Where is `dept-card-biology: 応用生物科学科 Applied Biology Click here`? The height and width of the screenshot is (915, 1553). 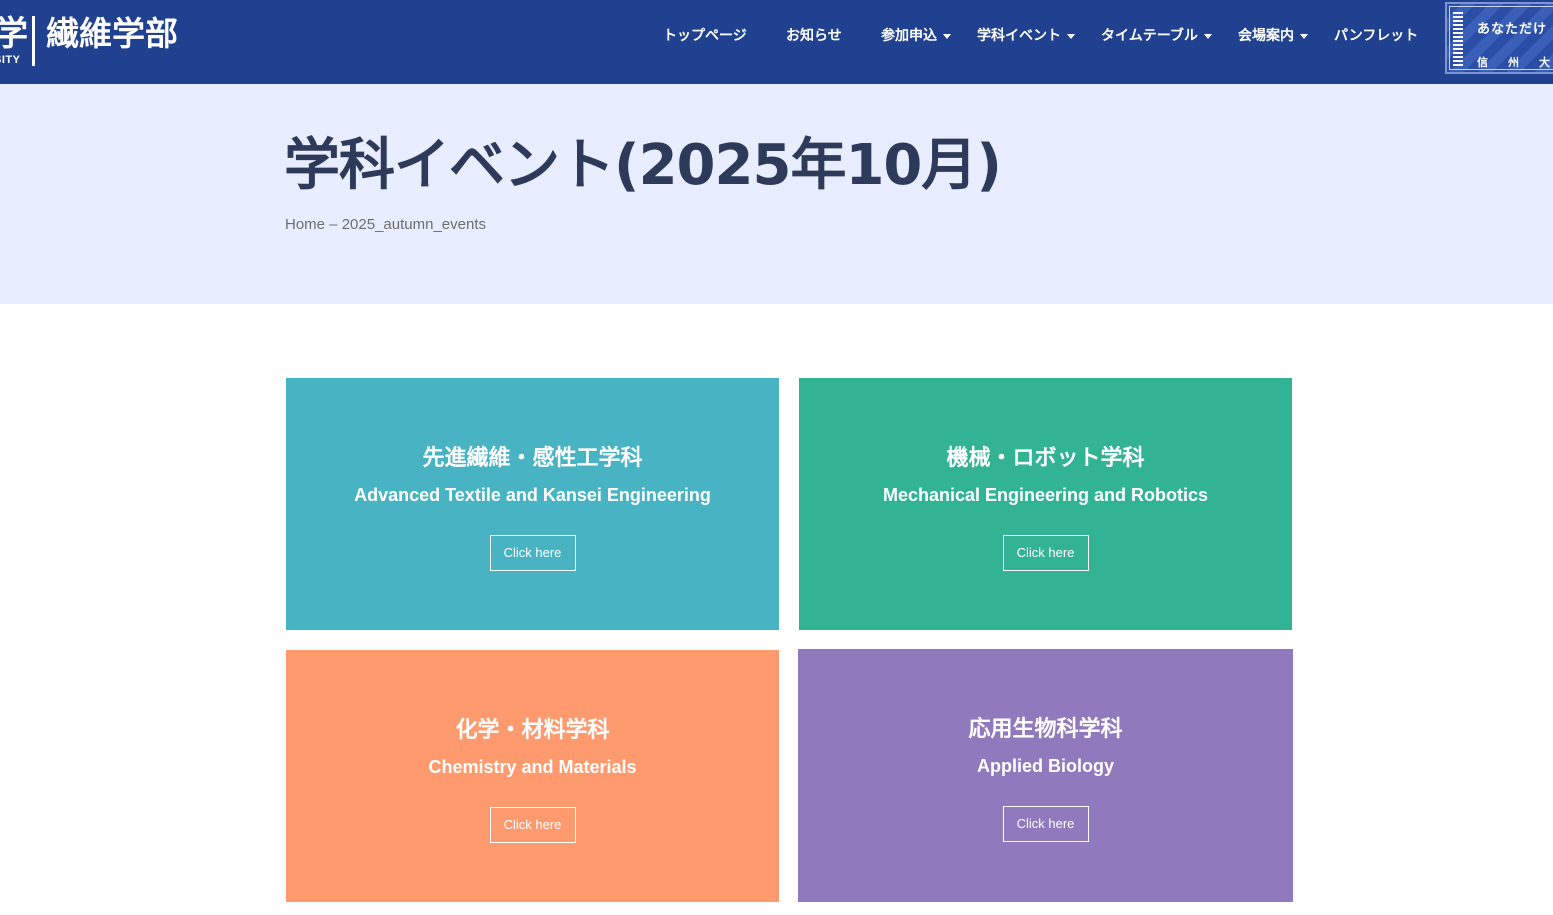
dept-card-biology: 応用生物科学科 Applied Biology Click here is located at coordinates (1045, 775).